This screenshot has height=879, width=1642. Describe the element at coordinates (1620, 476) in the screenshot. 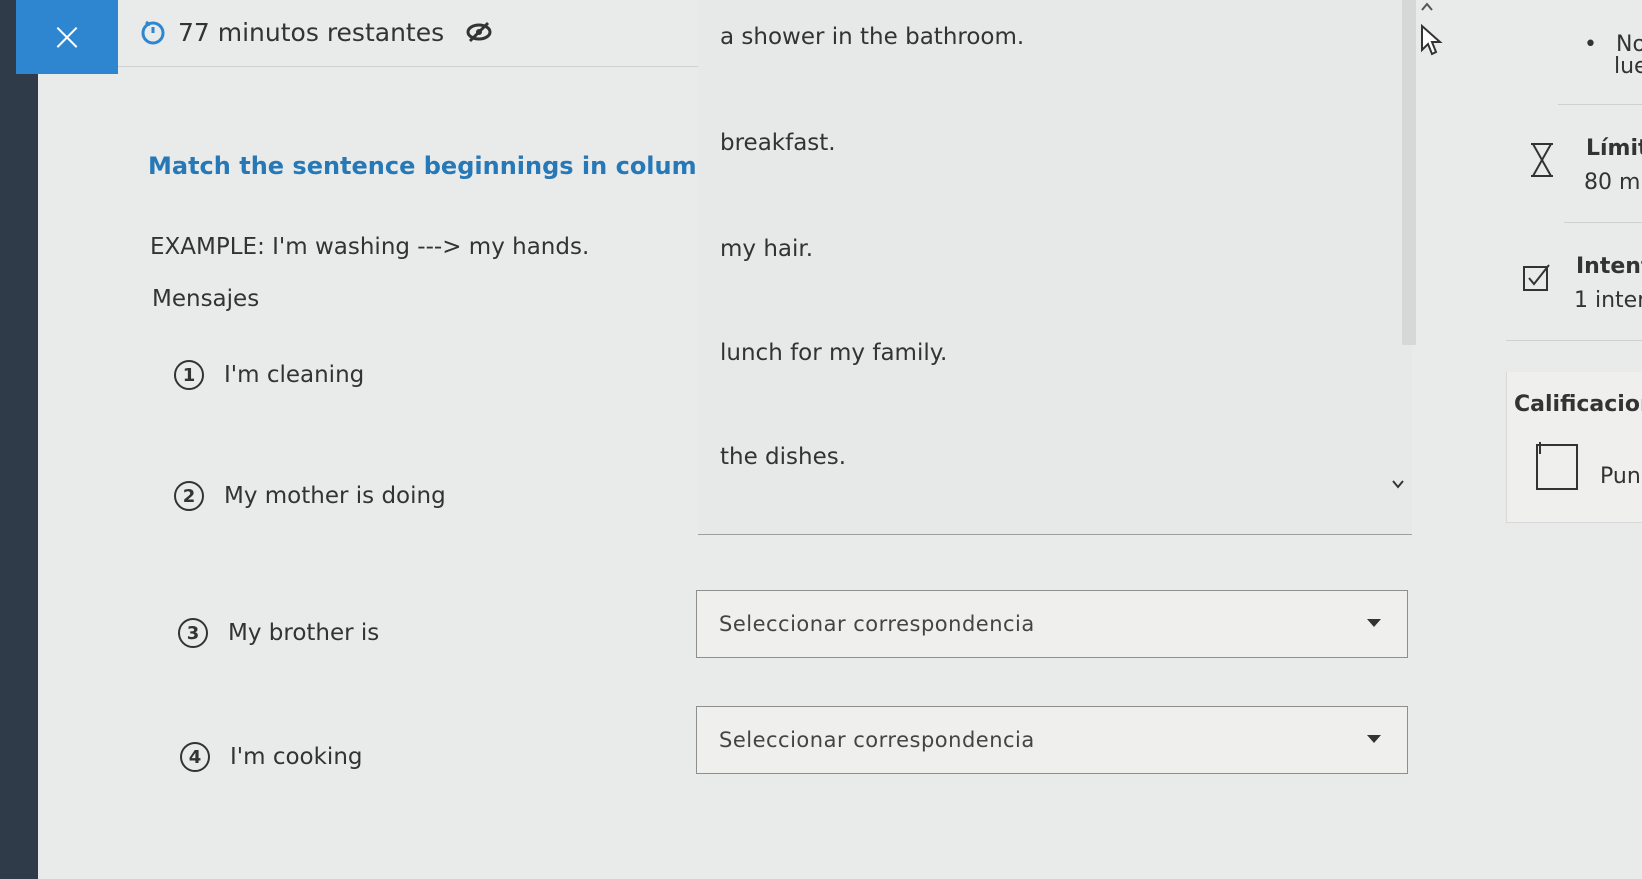

I see `points-label: Pun` at that location.